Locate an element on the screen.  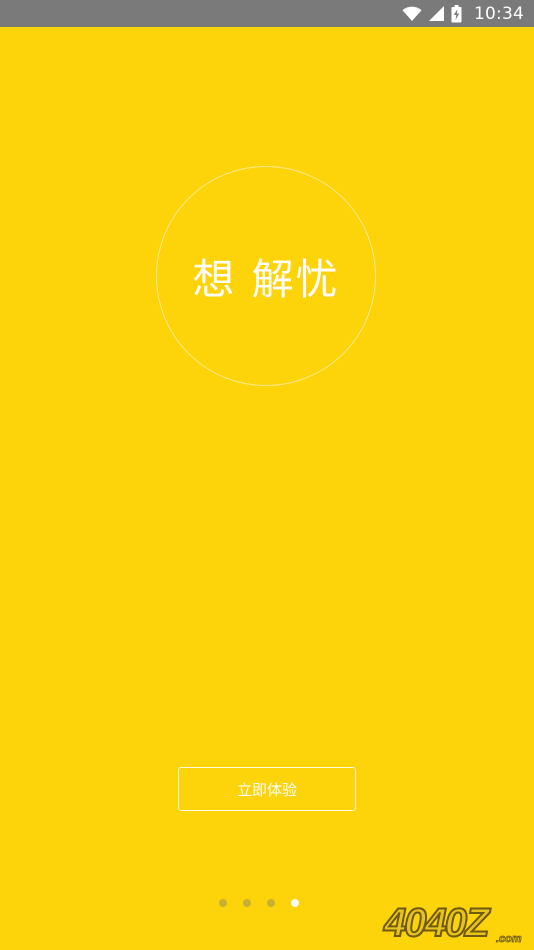
status-icons: 10:34 is located at coordinates (463, 13).